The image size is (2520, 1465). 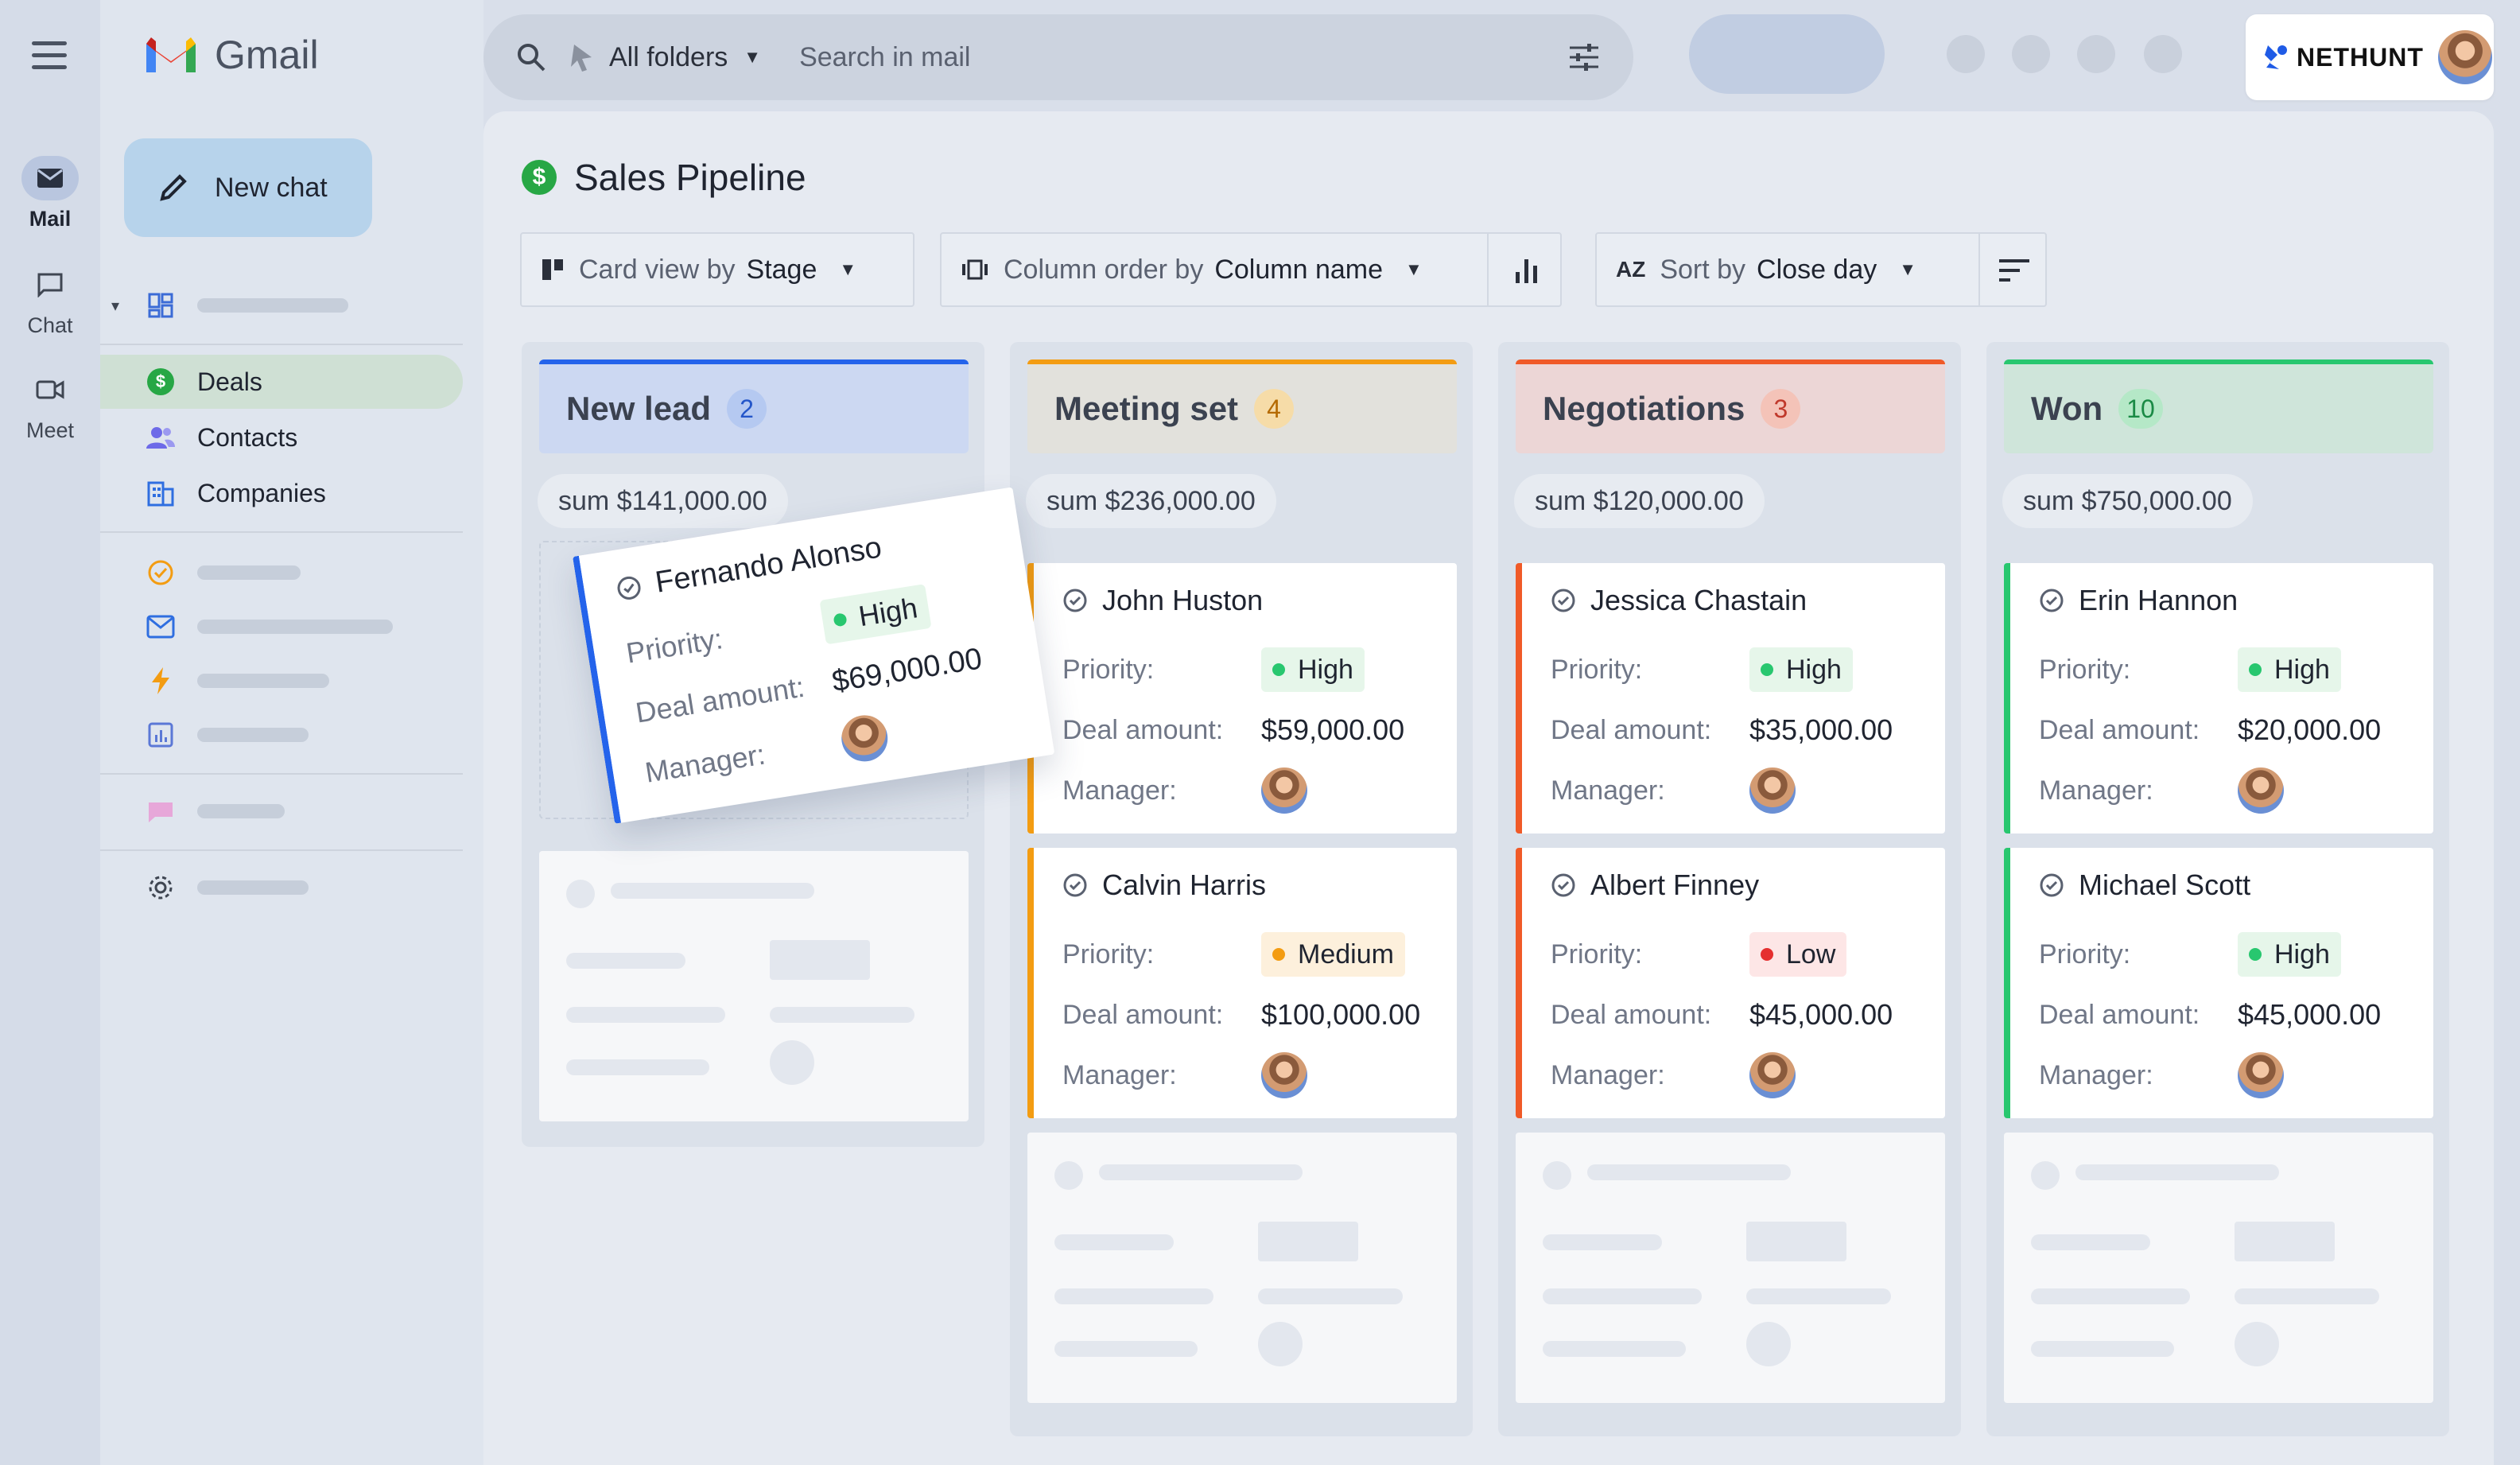 I want to click on column-count-badge: 4, so click(x=1274, y=409).